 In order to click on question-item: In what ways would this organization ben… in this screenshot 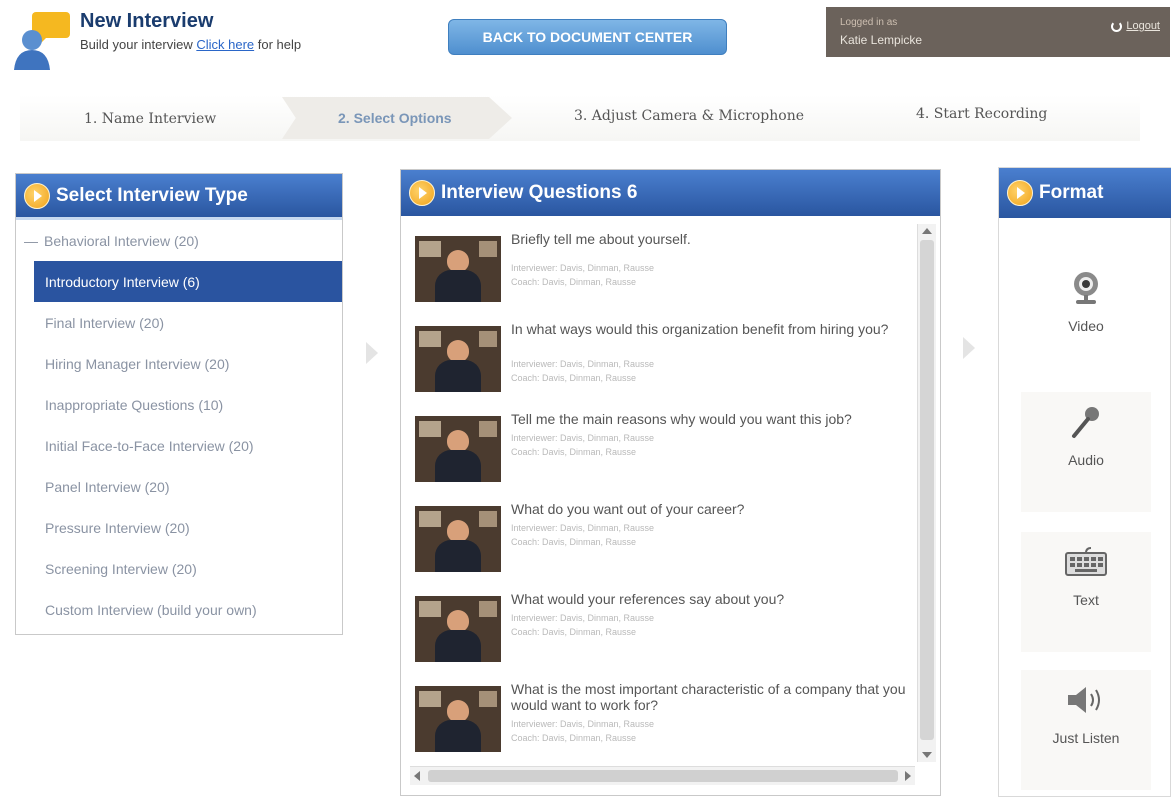, I will do `click(663, 361)`.